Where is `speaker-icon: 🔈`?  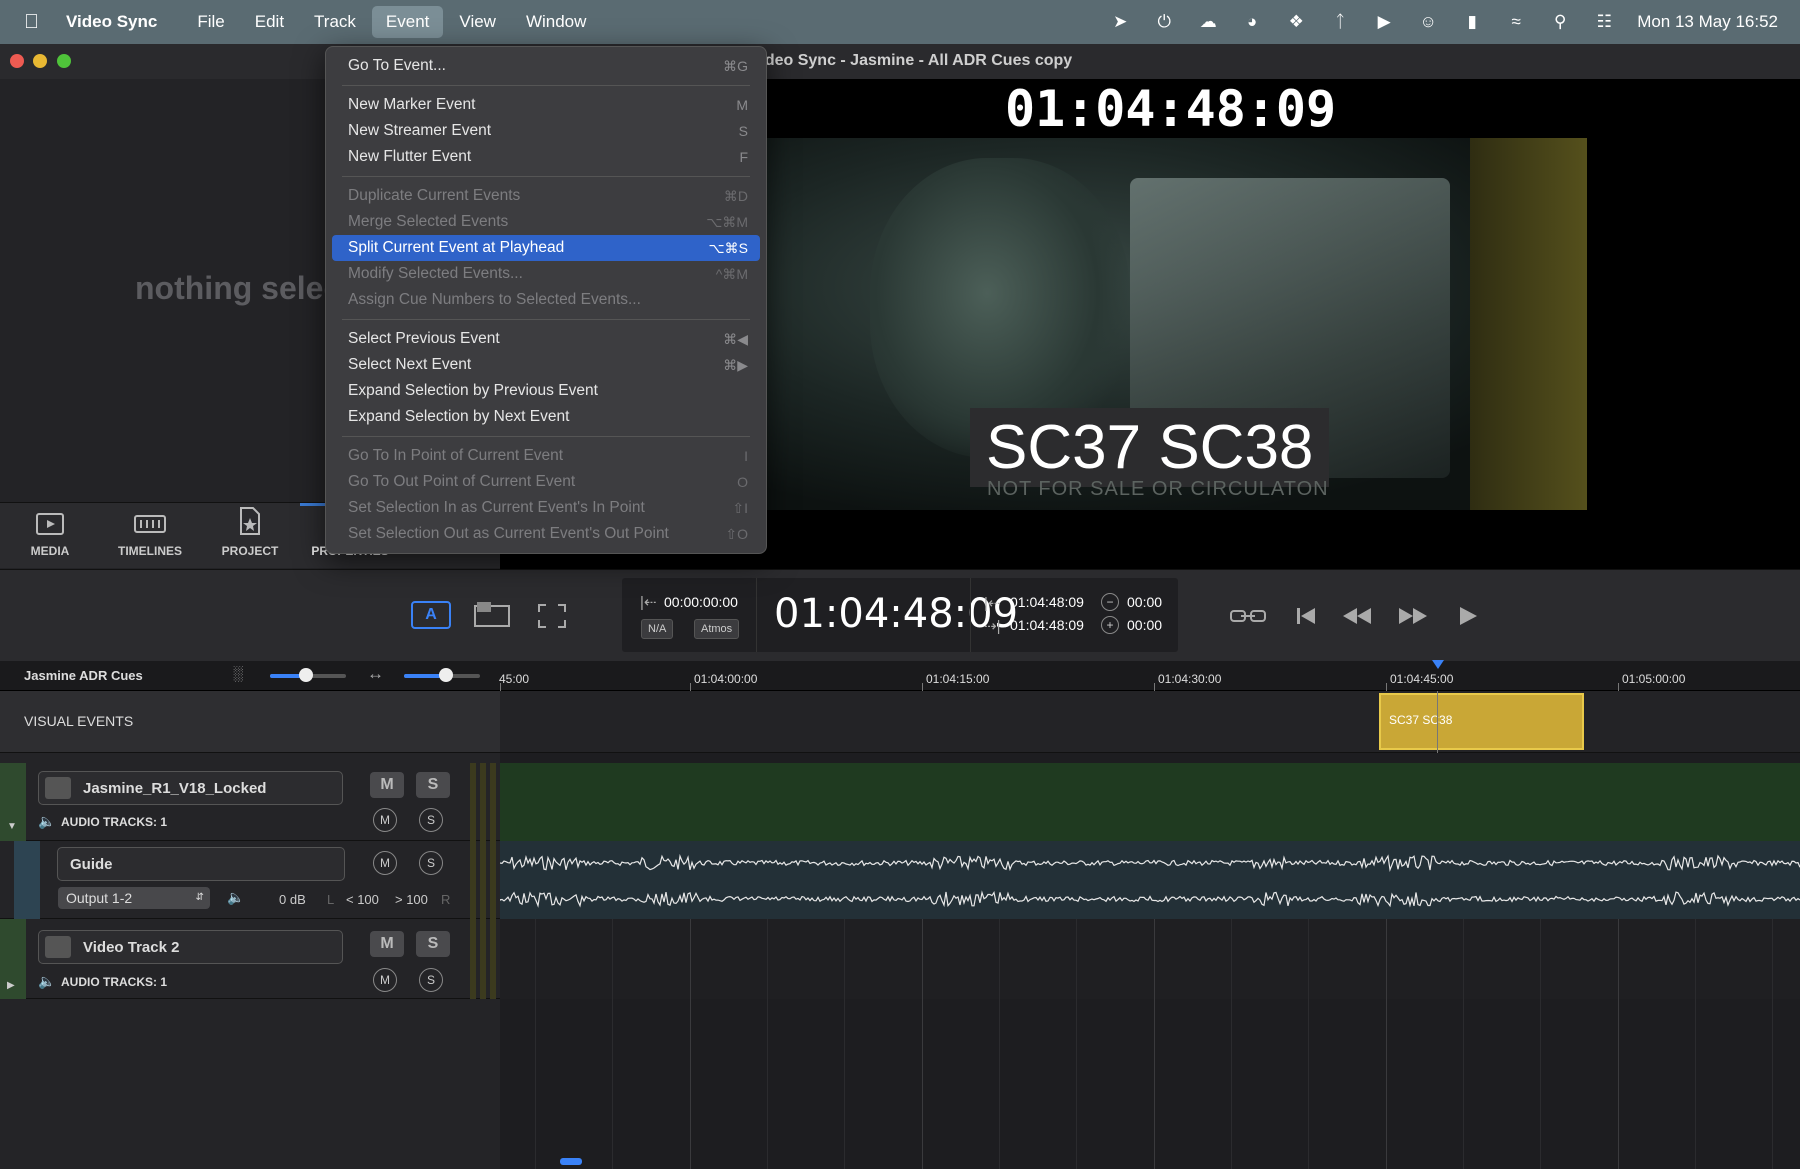 speaker-icon: 🔈 is located at coordinates (47, 981).